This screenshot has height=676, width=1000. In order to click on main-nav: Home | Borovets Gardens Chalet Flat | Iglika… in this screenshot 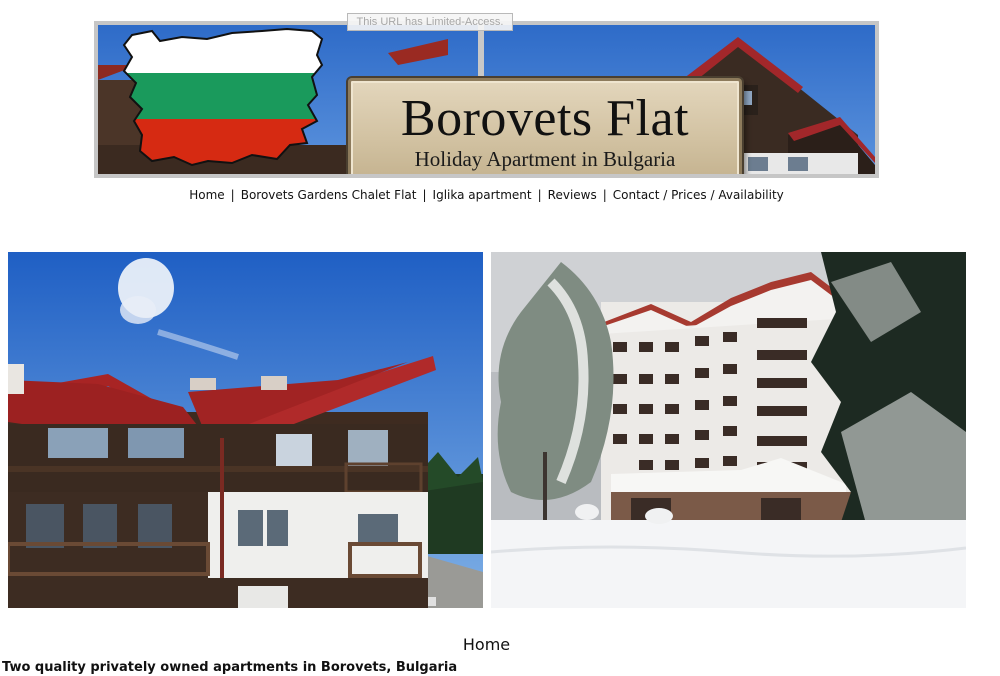, I will do `click(486, 195)`.